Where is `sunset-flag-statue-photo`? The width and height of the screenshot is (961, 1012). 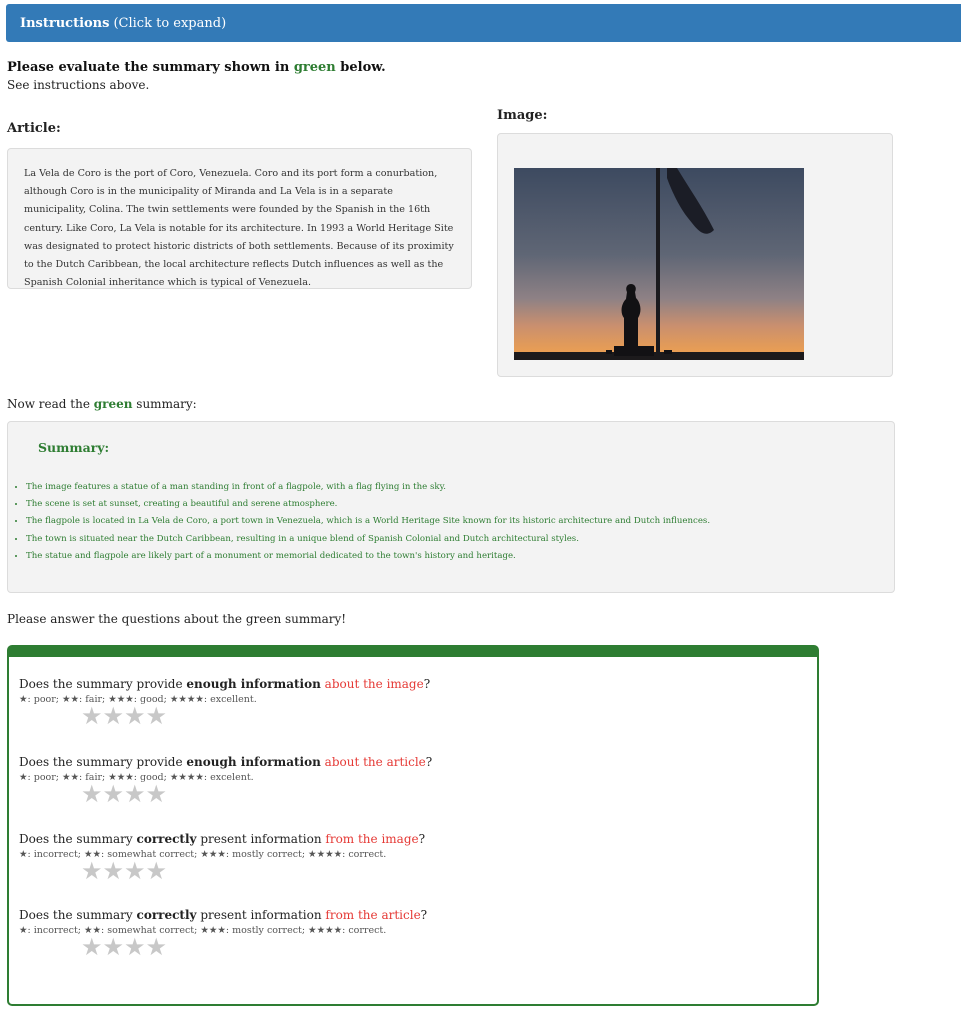 sunset-flag-statue-photo is located at coordinates (659, 264).